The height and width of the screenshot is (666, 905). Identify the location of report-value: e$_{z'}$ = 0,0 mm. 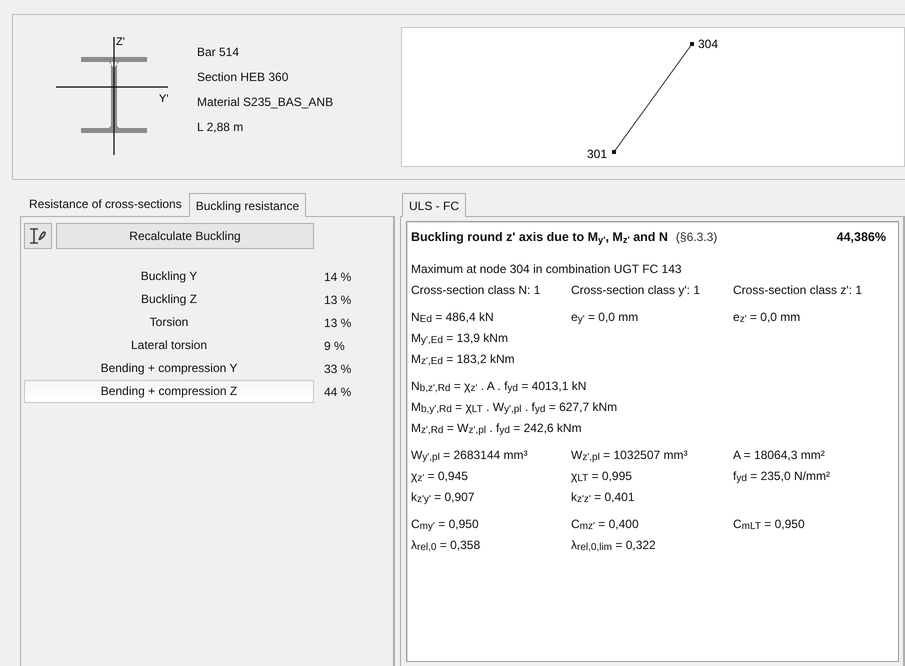
(767, 317).